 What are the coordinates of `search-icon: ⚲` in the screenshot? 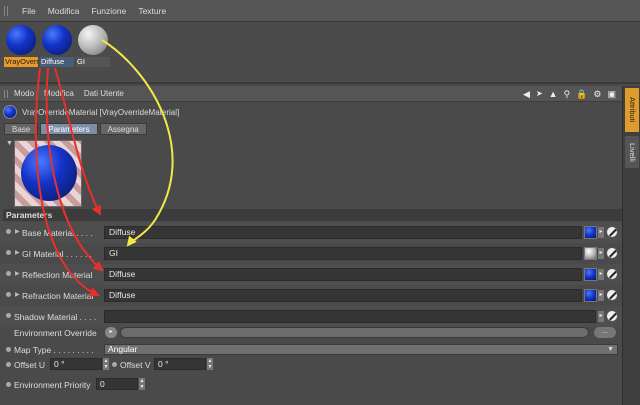 It's located at (567, 94).